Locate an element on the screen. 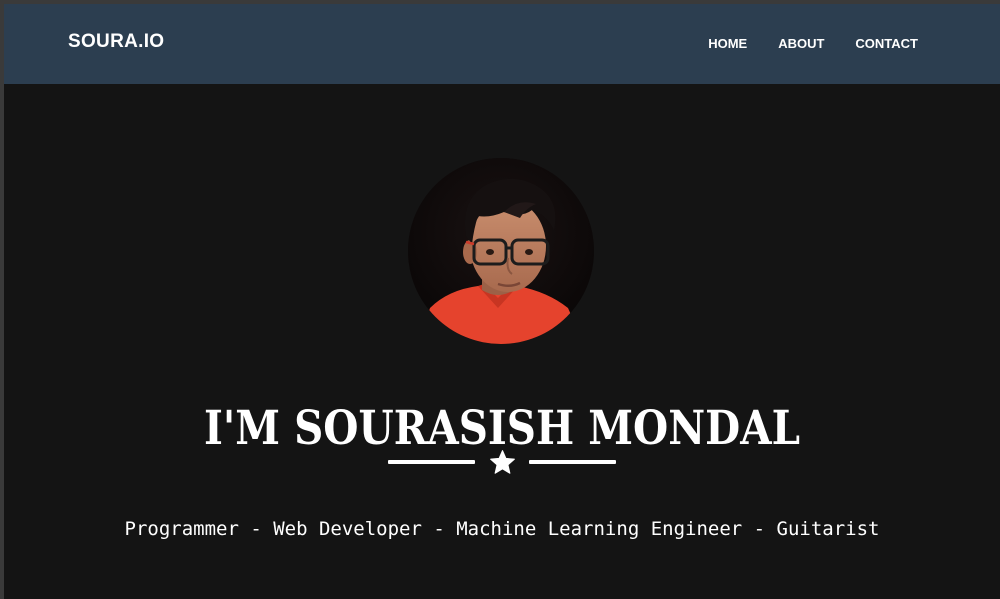  nav-link-contact: CONTACT is located at coordinates (886, 43).